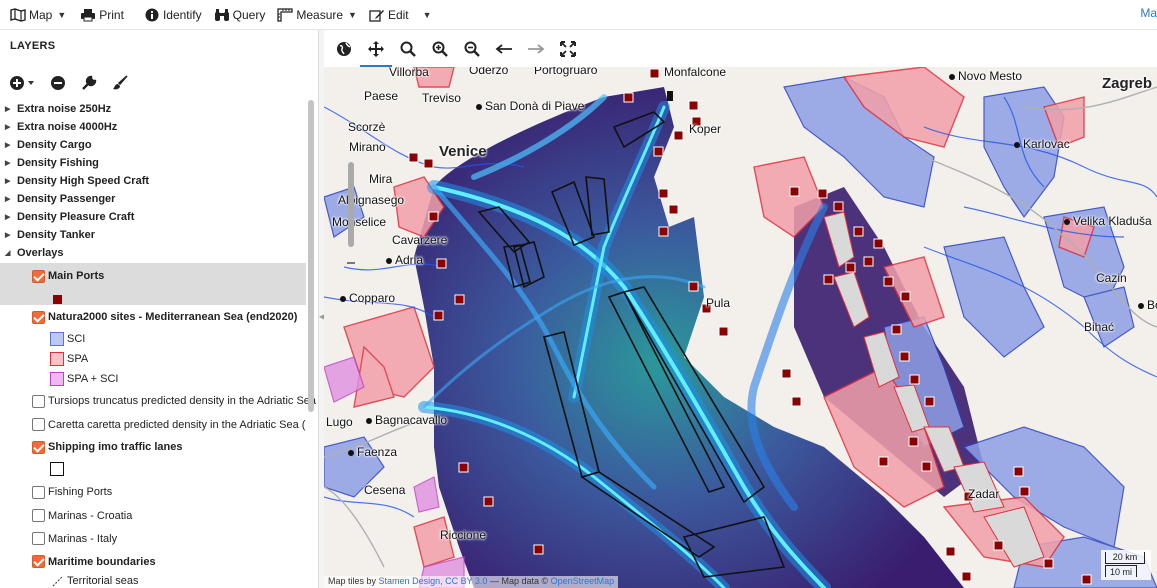  Describe the element at coordinates (90, 515) in the screenshot. I see `layer-label: Marinas - Croatia` at that location.